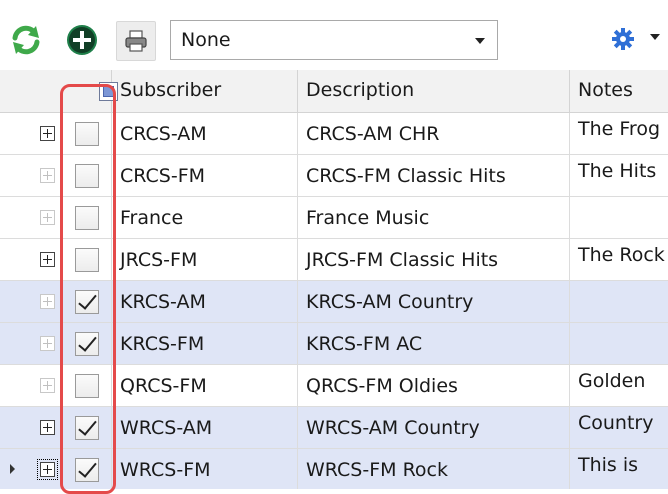 The image size is (668, 494). I want to click on table-row: KRCS-AM KRCS-AM Country, so click(334, 302).